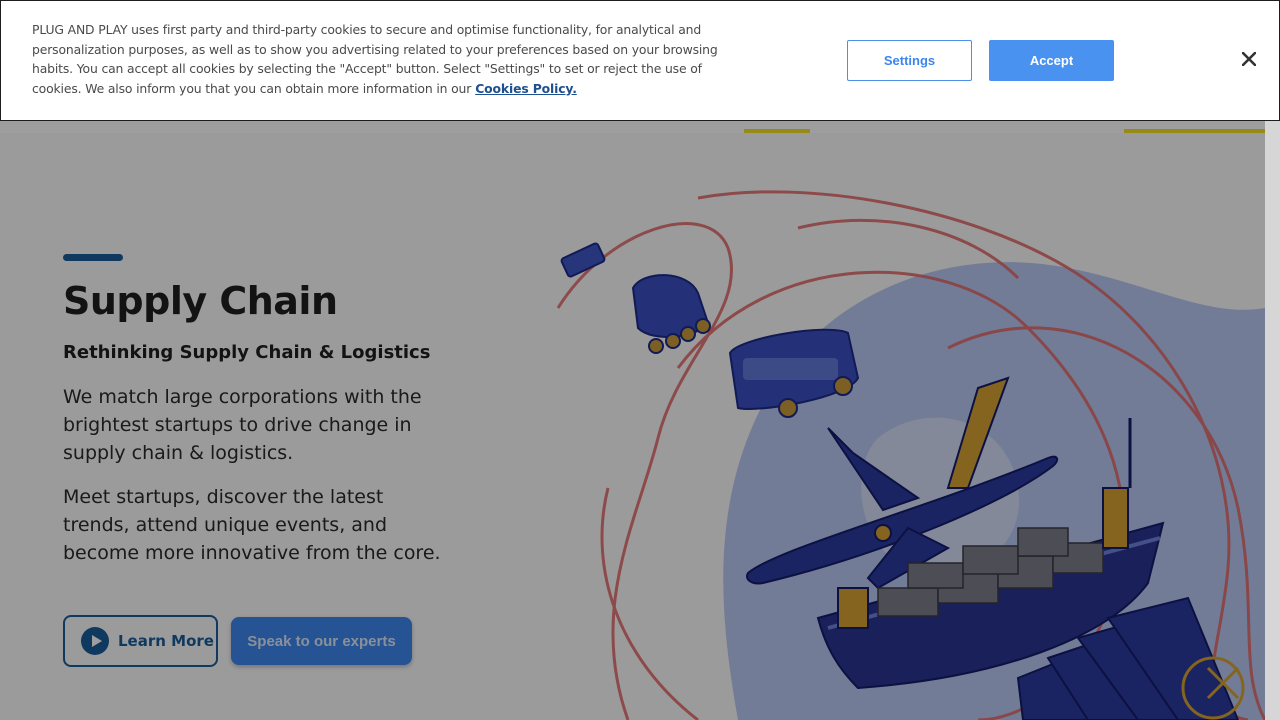 The width and height of the screenshot is (1280, 720). I want to click on cookie-accept-button: Accept, so click(1051, 60).